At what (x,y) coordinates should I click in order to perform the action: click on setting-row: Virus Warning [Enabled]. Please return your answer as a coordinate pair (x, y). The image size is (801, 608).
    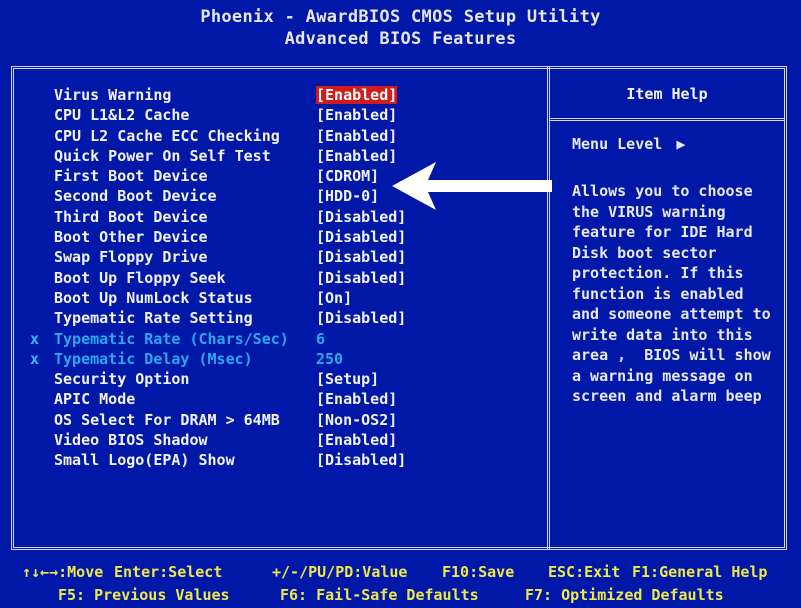
    Looking at the image, I should click on (285, 95).